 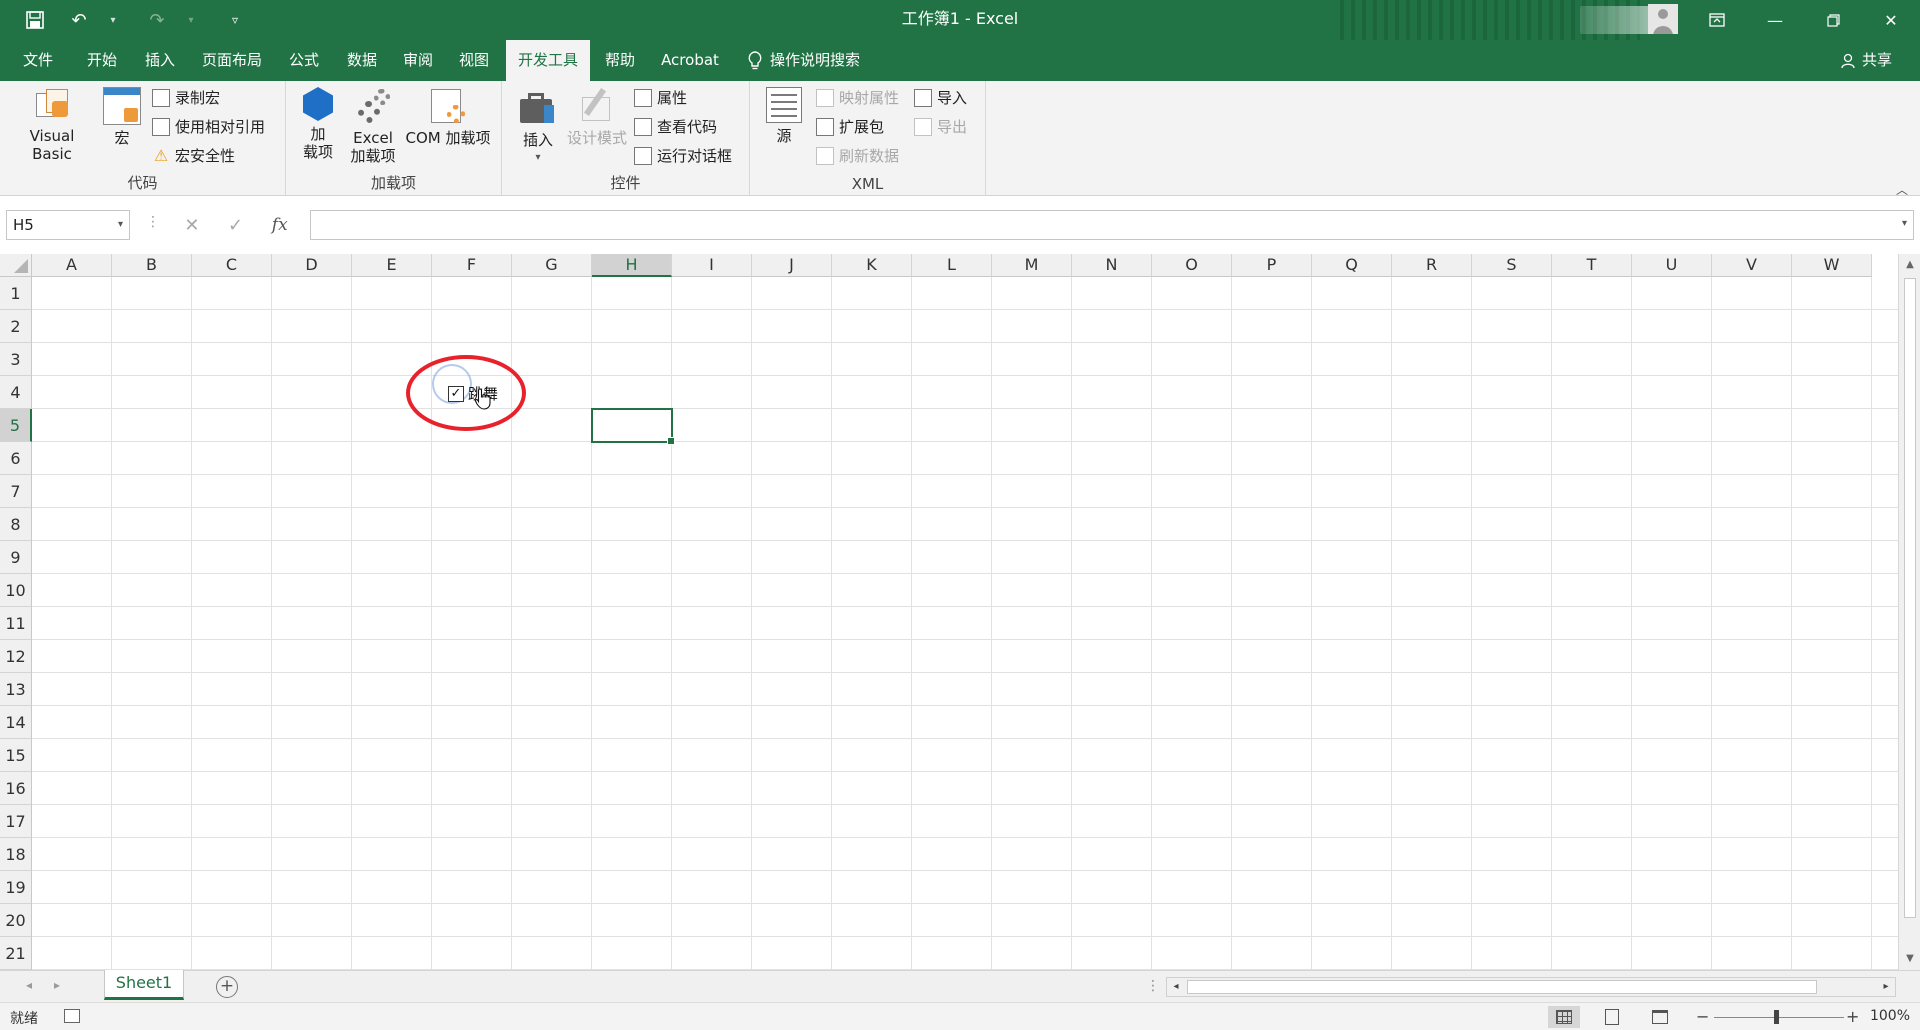 I want to click on tab-review: 审阅, so click(x=418, y=60).